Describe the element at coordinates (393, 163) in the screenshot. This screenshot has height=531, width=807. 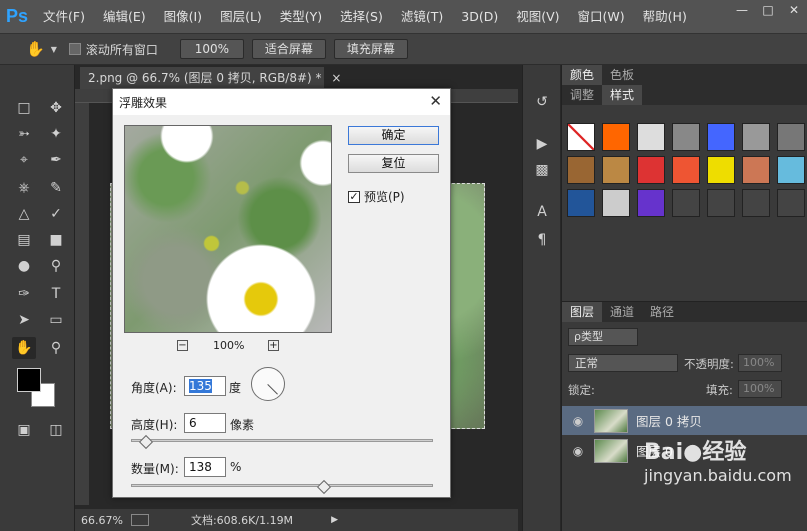
I see `reset-button: 复位` at that location.